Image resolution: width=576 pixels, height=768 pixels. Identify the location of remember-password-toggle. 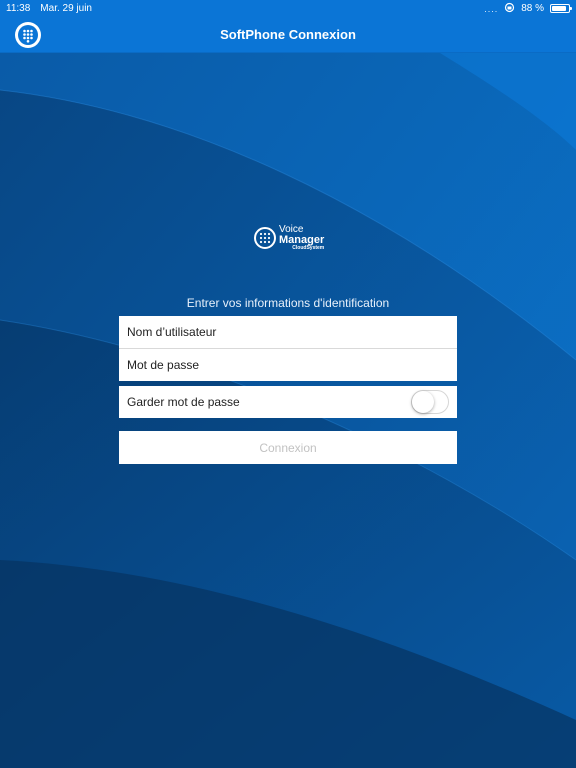
(430, 402).